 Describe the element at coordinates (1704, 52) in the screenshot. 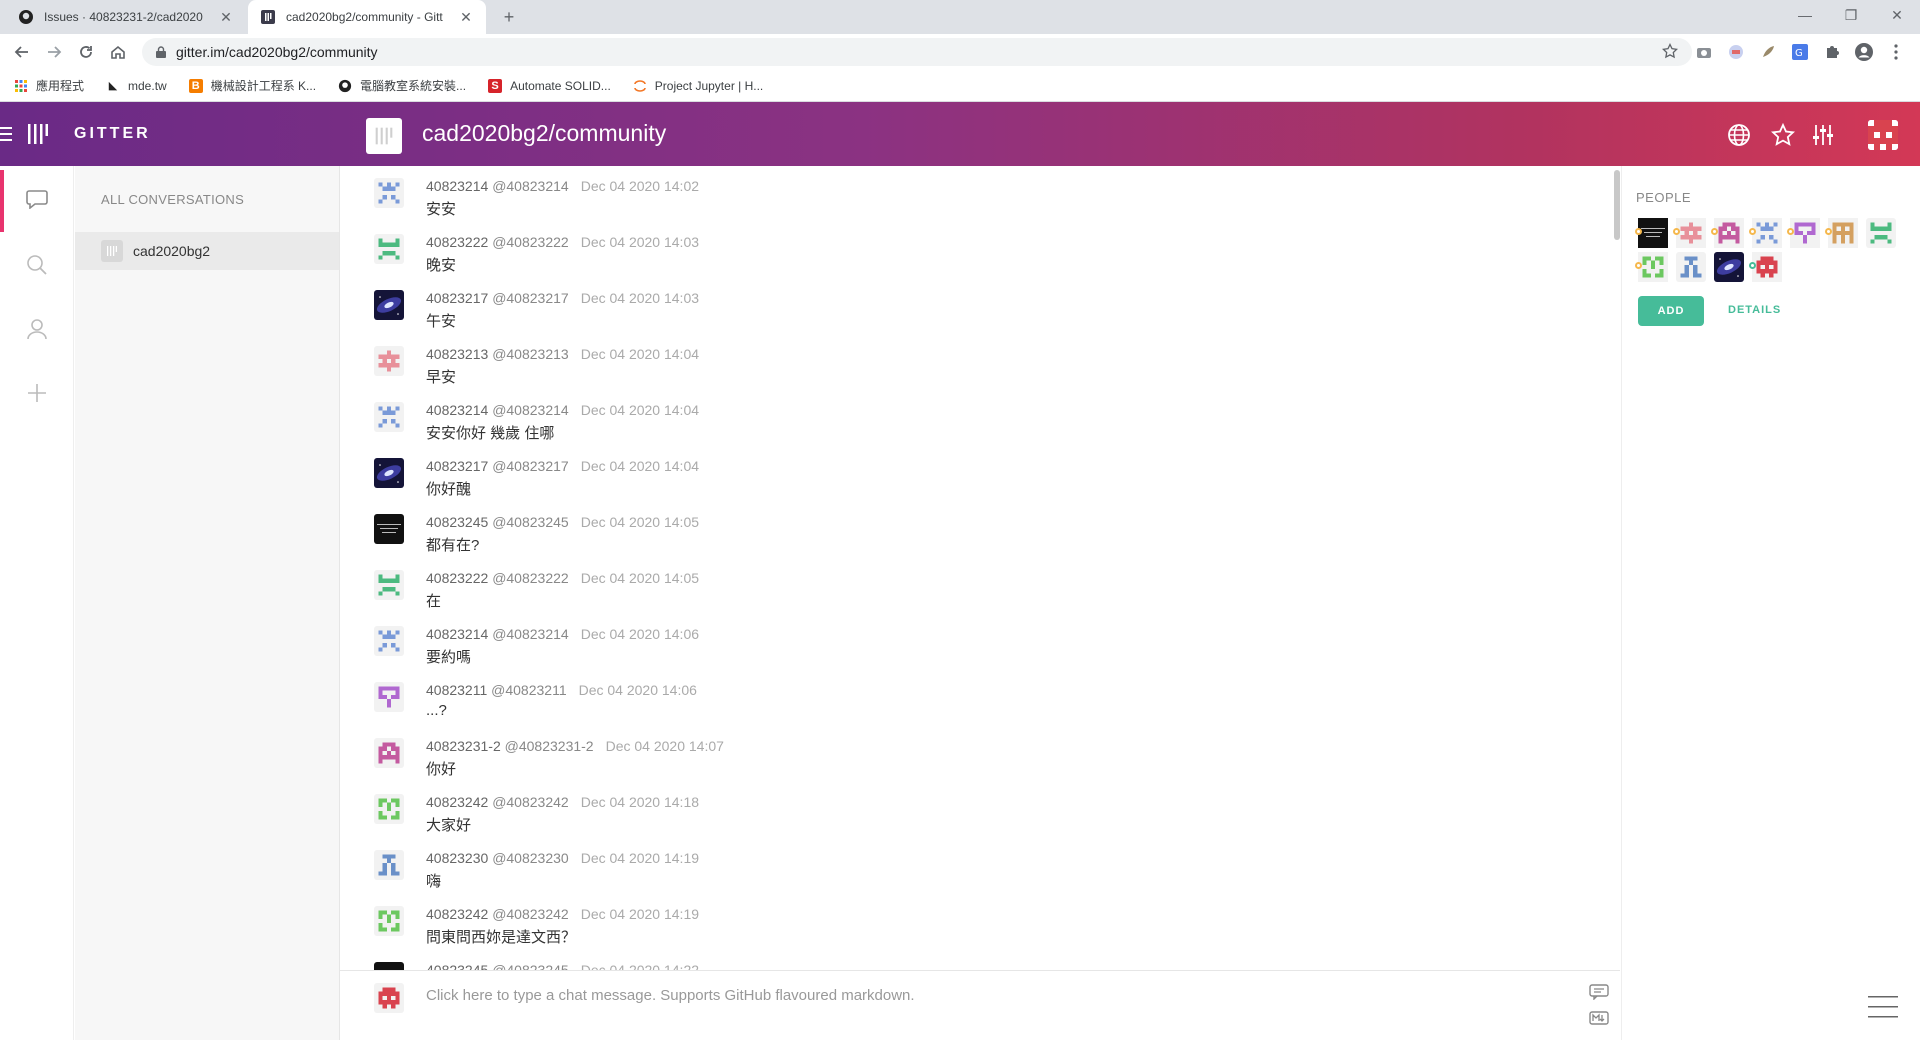

I see `camera-extension-icon` at that location.